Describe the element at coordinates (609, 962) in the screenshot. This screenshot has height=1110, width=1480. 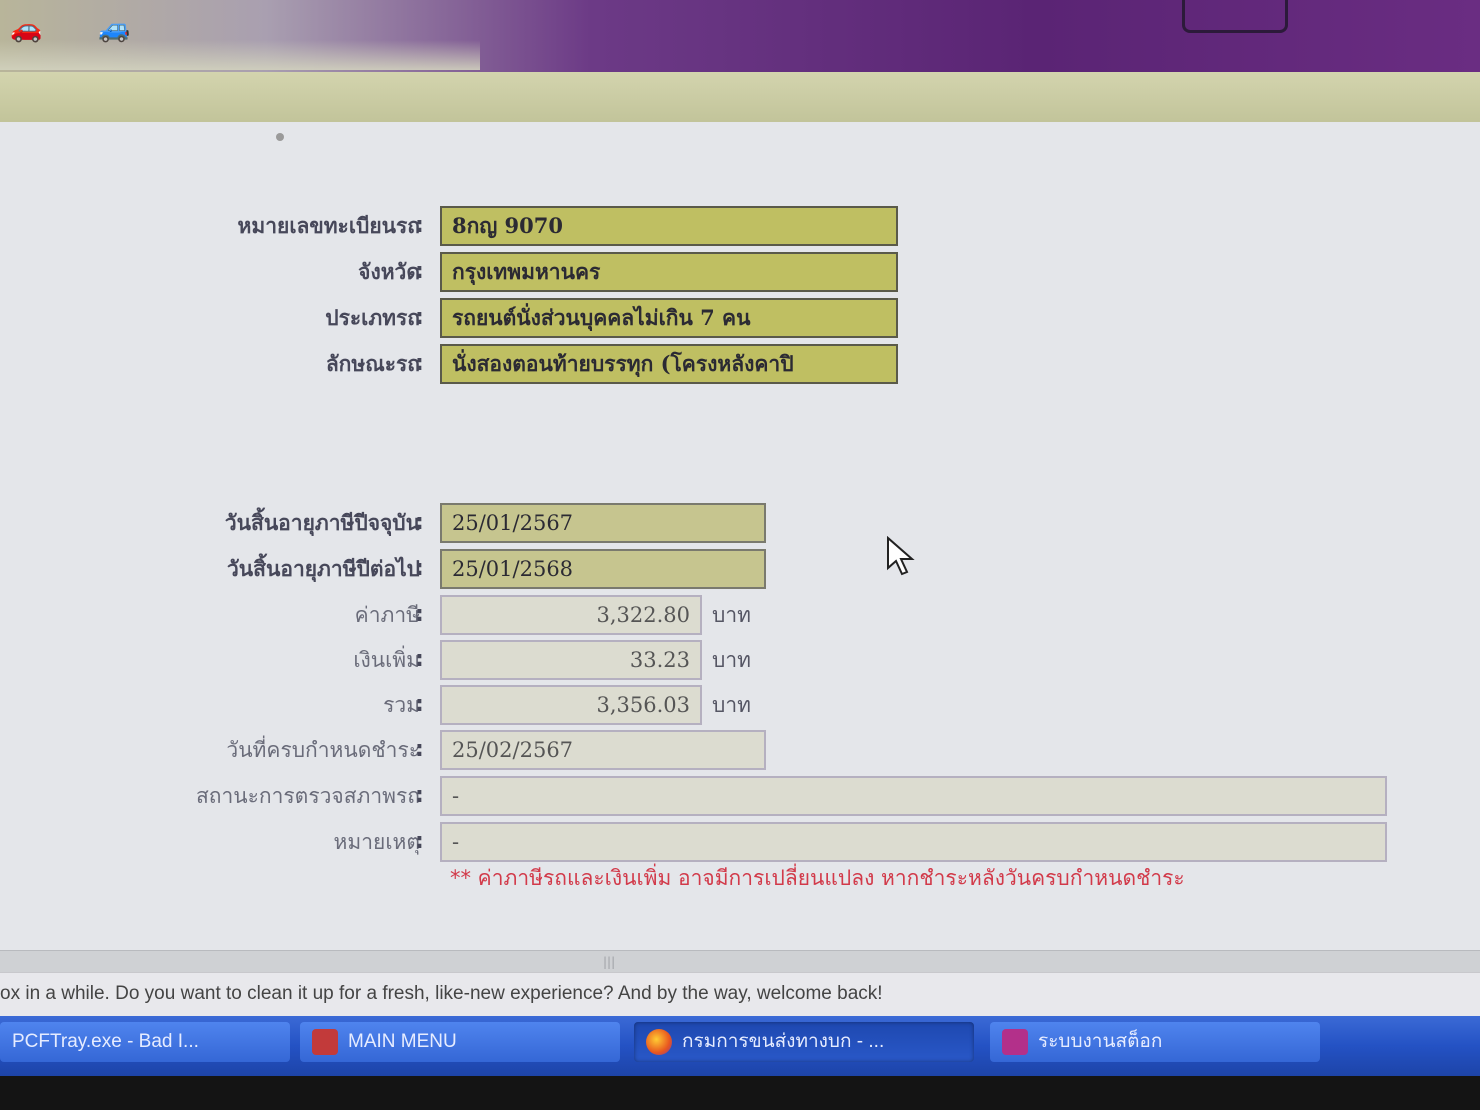
I see `scrollbar-grip-icon: |||` at that location.